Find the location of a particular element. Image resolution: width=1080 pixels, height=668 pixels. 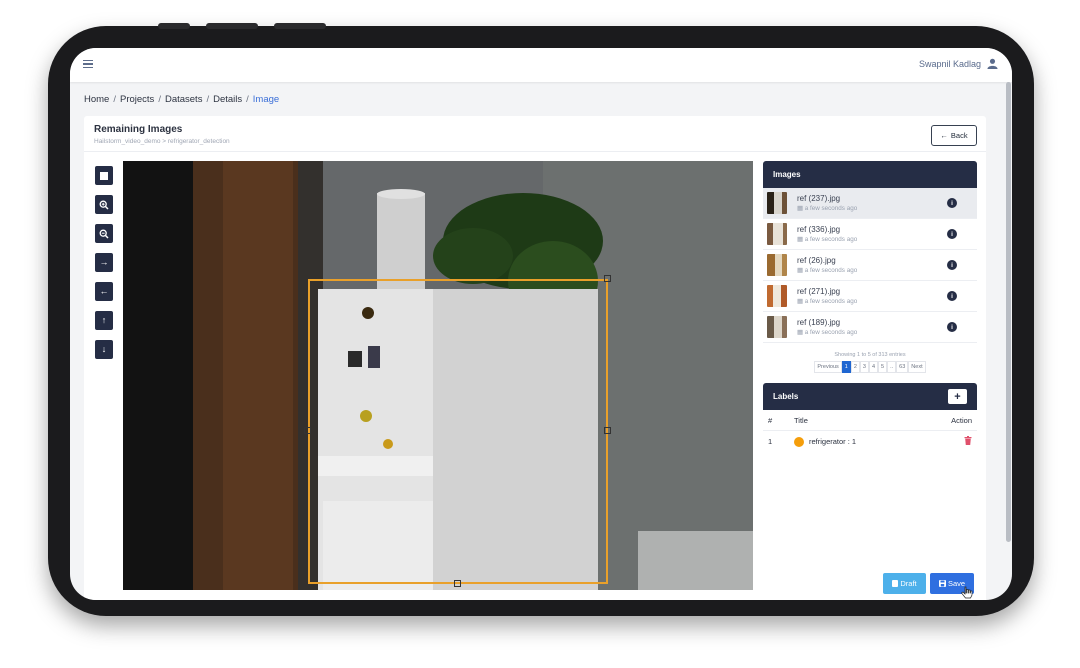

image-name: ref (336).jpg is located at coordinates (819, 229).